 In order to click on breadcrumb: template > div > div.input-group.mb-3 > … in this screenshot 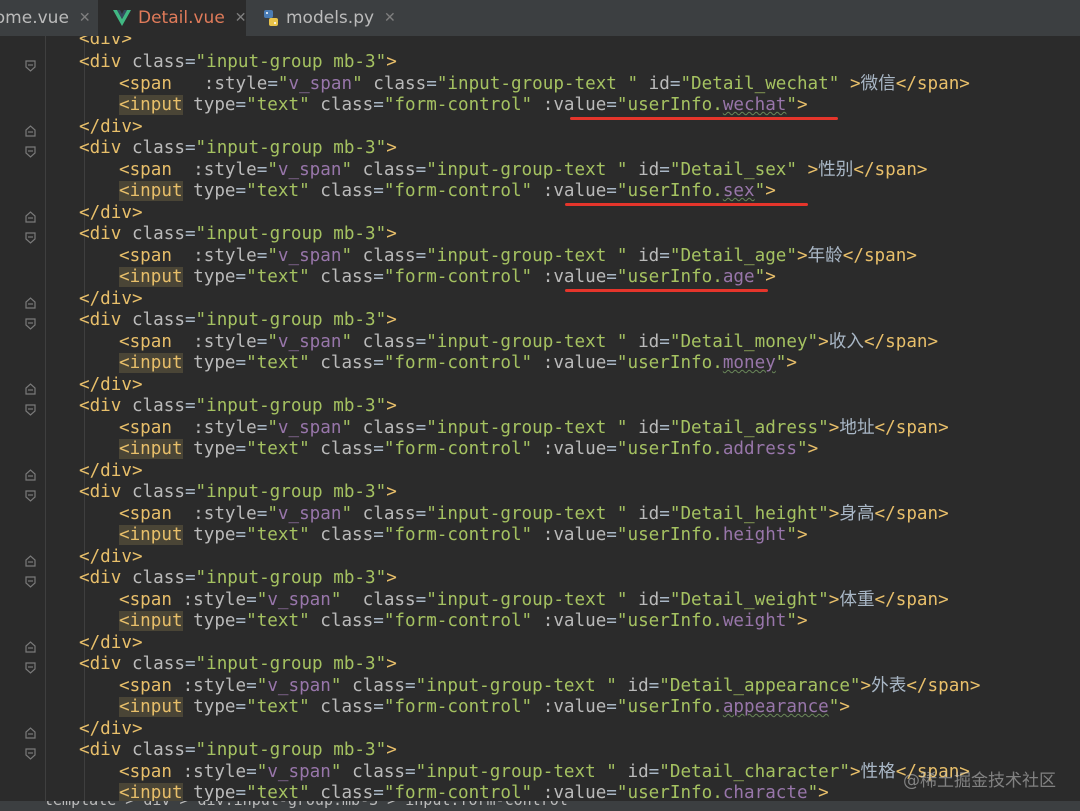, I will do `click(540, 806)`.